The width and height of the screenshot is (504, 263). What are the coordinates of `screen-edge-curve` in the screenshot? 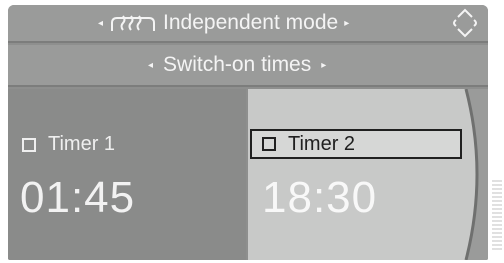 It's located at (476, 174).